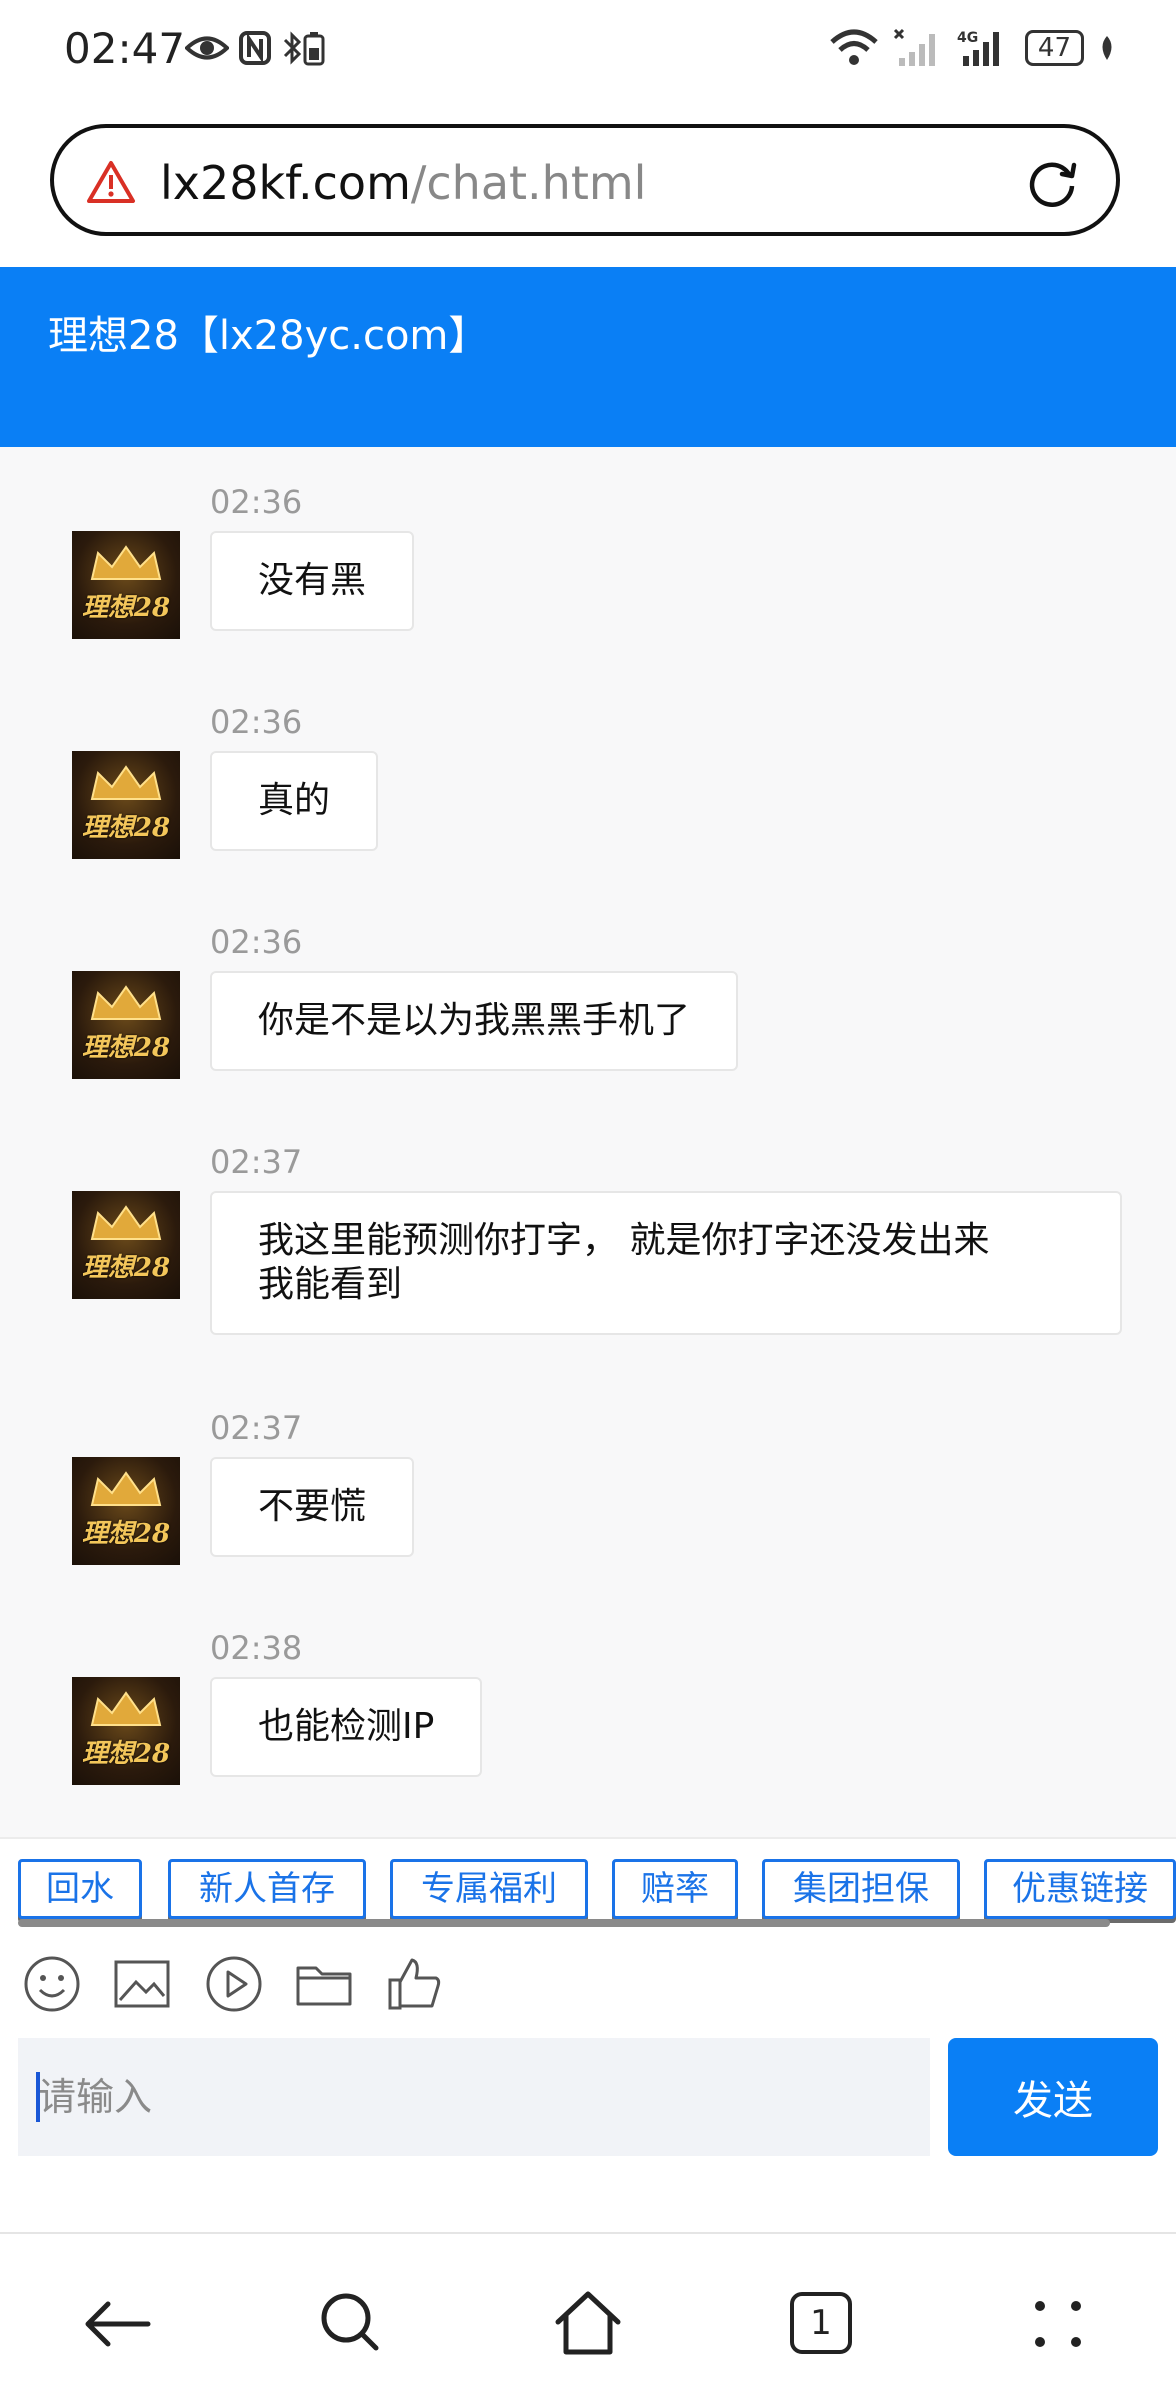  I want to click on message-bubble: 你是不是以为我黑黑手机了, so click(474, 1021).